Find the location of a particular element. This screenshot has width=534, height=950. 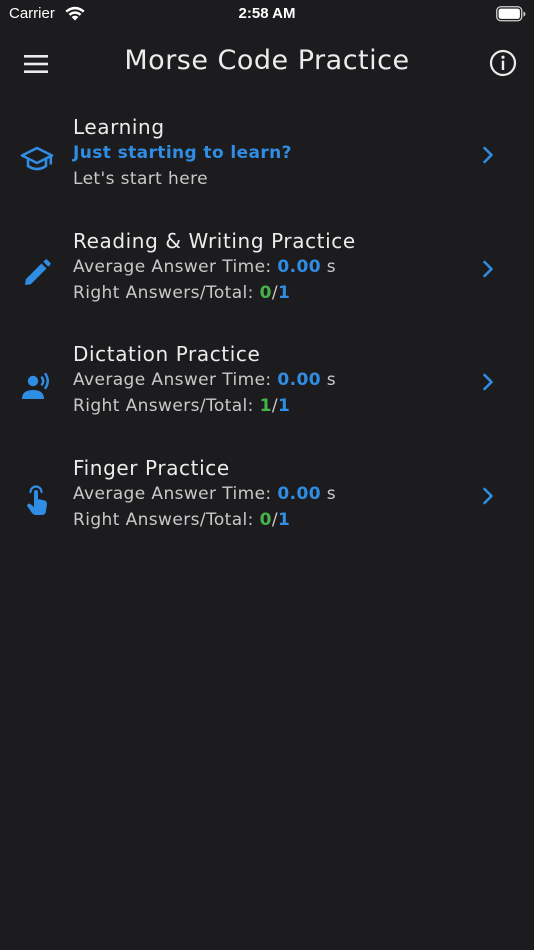

row-description: Let's start here is located at coordinates (140, 179).